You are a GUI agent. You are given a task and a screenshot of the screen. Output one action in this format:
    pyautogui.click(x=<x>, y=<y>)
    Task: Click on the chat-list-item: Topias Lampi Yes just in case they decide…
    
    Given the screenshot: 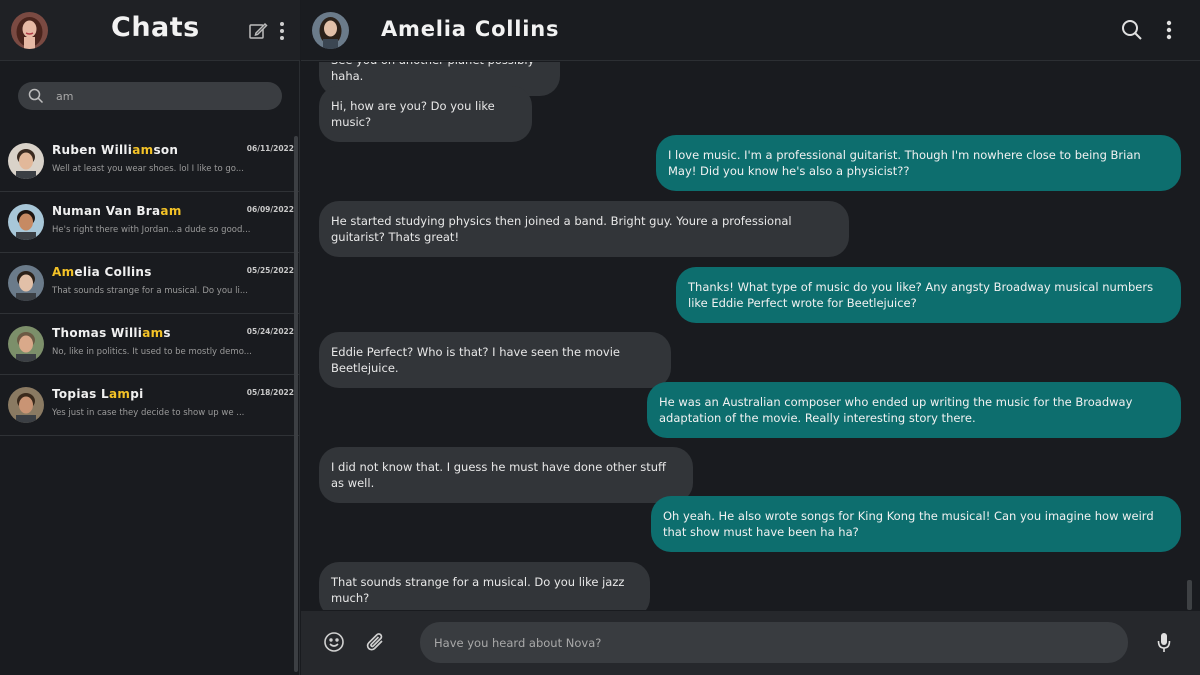 What is the action you would take?
    pyautogui.click(x=149, y=405)
    